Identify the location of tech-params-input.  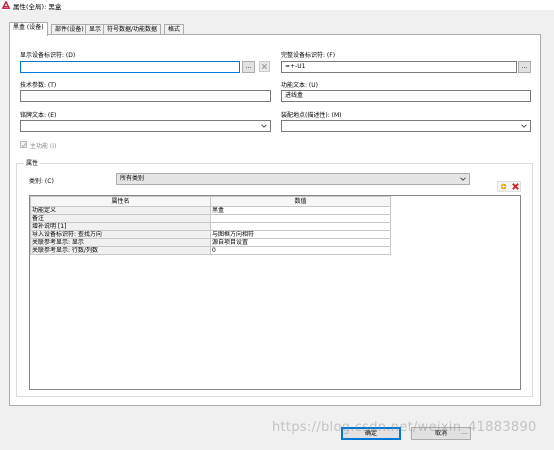
(145, 96).